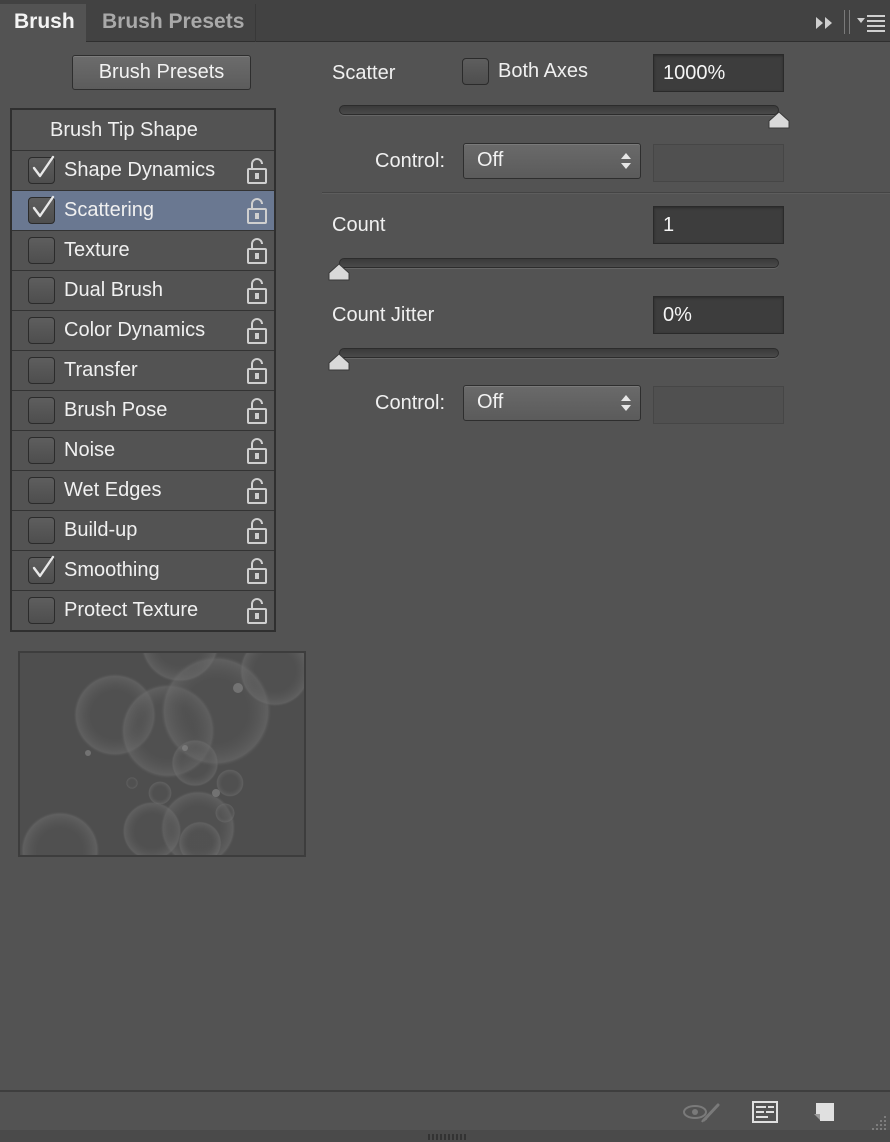 This screenshot has height=1142, width=890. What do you see at coordinates (135, 330) in the screenshot?
I see `brush-option-label: Color Dynamics` at bounding box center [135, 330].